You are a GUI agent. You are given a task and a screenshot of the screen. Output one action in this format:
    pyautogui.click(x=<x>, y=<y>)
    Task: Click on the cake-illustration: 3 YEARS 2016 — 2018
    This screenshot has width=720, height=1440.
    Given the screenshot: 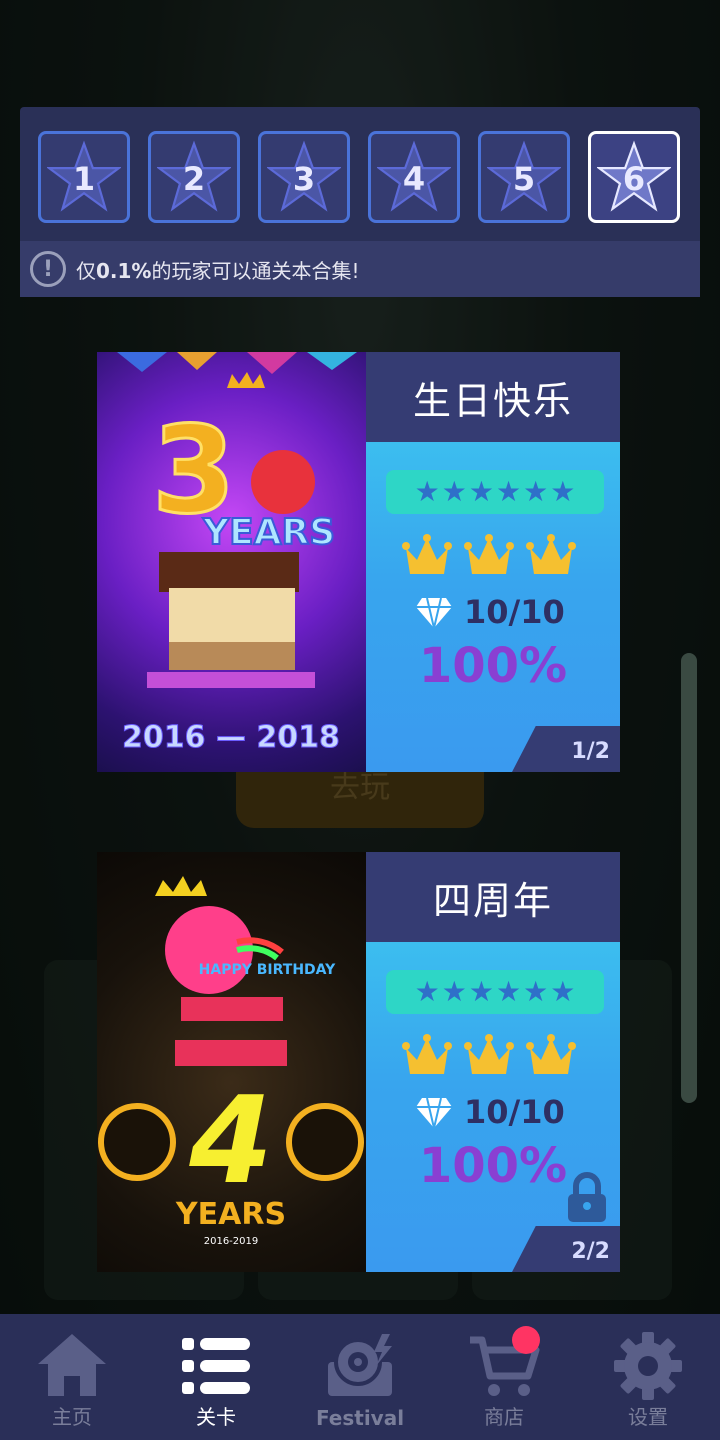 What is the action you would take?
    pyautogui.click(x=237, y=554)
    